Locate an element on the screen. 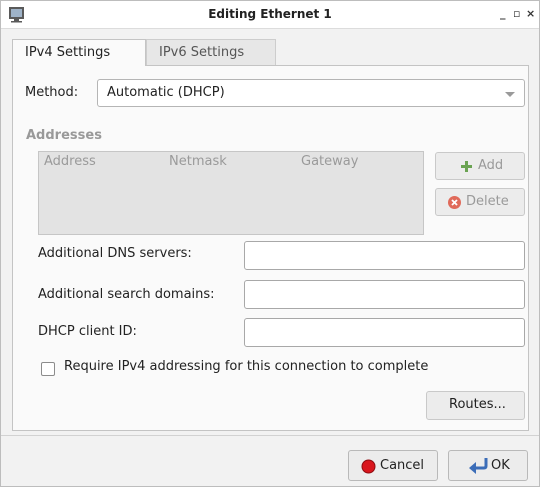 This screenshot has height=487, width=540. cancel-label: Cancel is located at coordinates (402, 465).